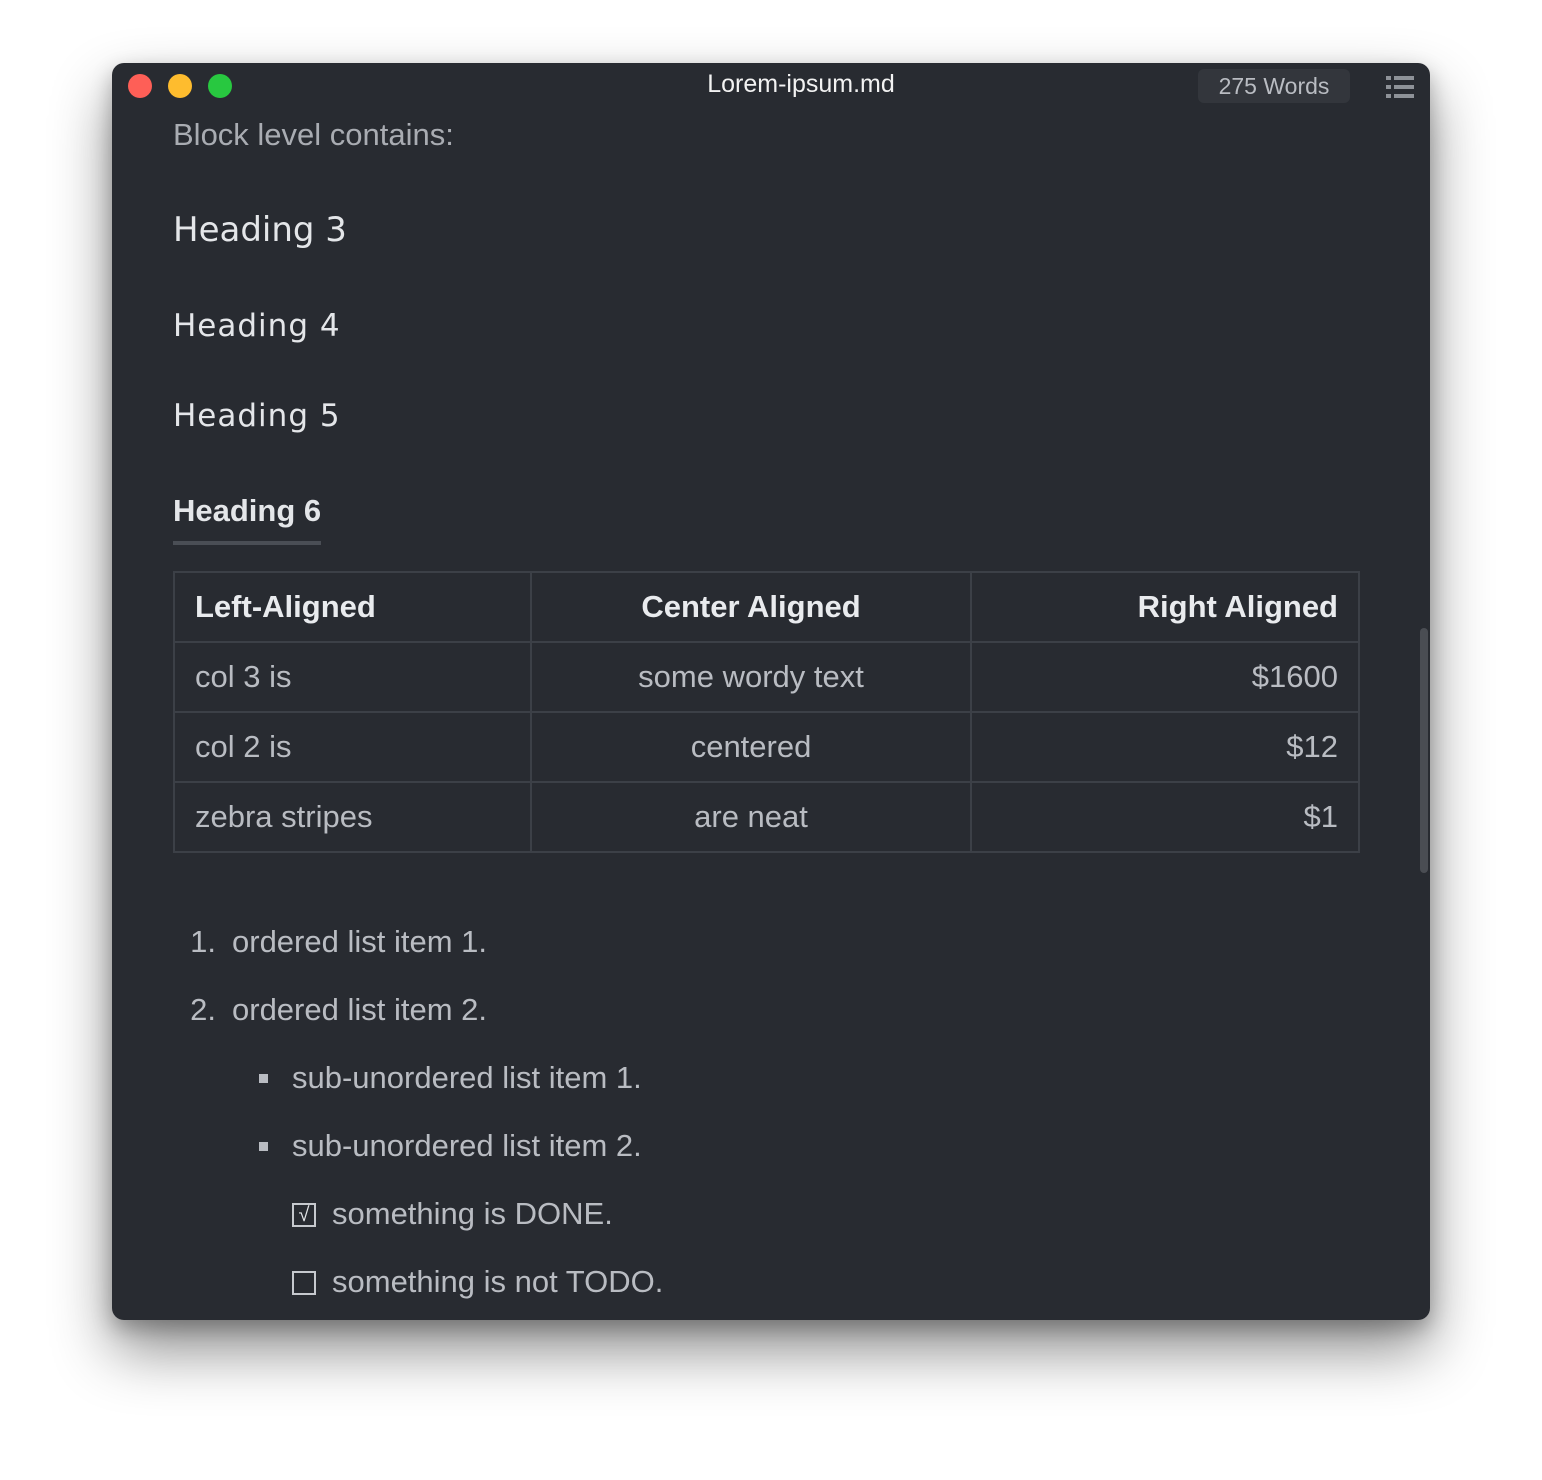 Image resolution: width=1542 pixels, height=1480 pixels. What do you see at coordinates (1165, 817) in the screenshot?
I see `table-cell: $1` at bounding box center [1165, 817].